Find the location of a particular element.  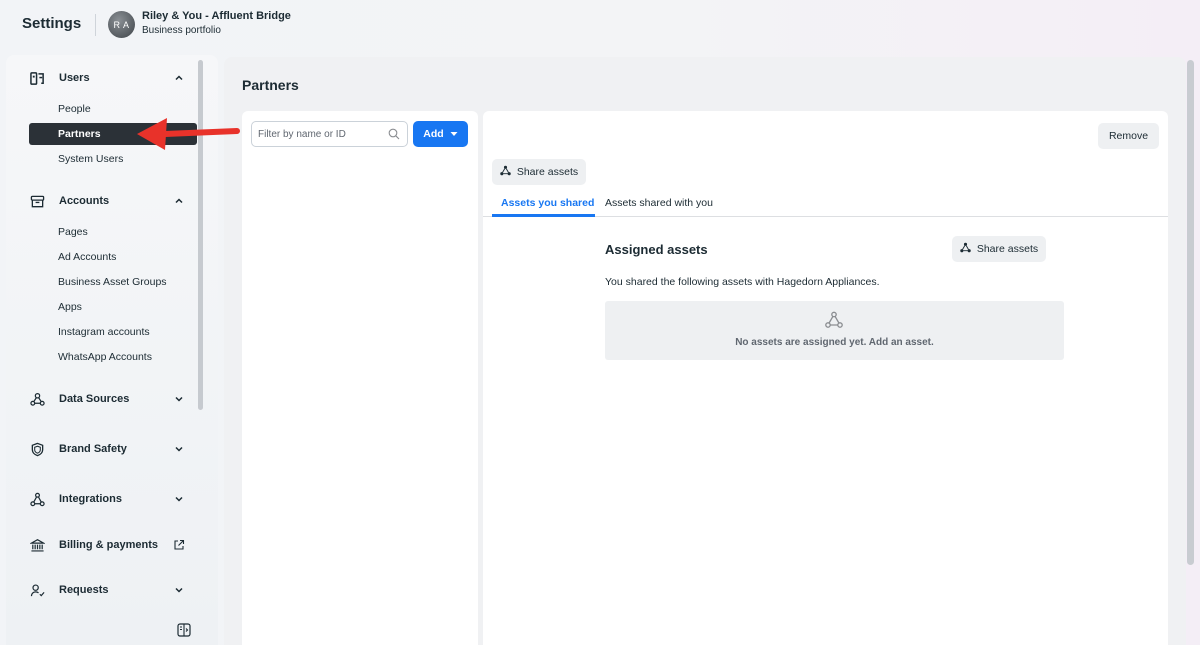

caret-down-icon is located at coordinates (454, 134).